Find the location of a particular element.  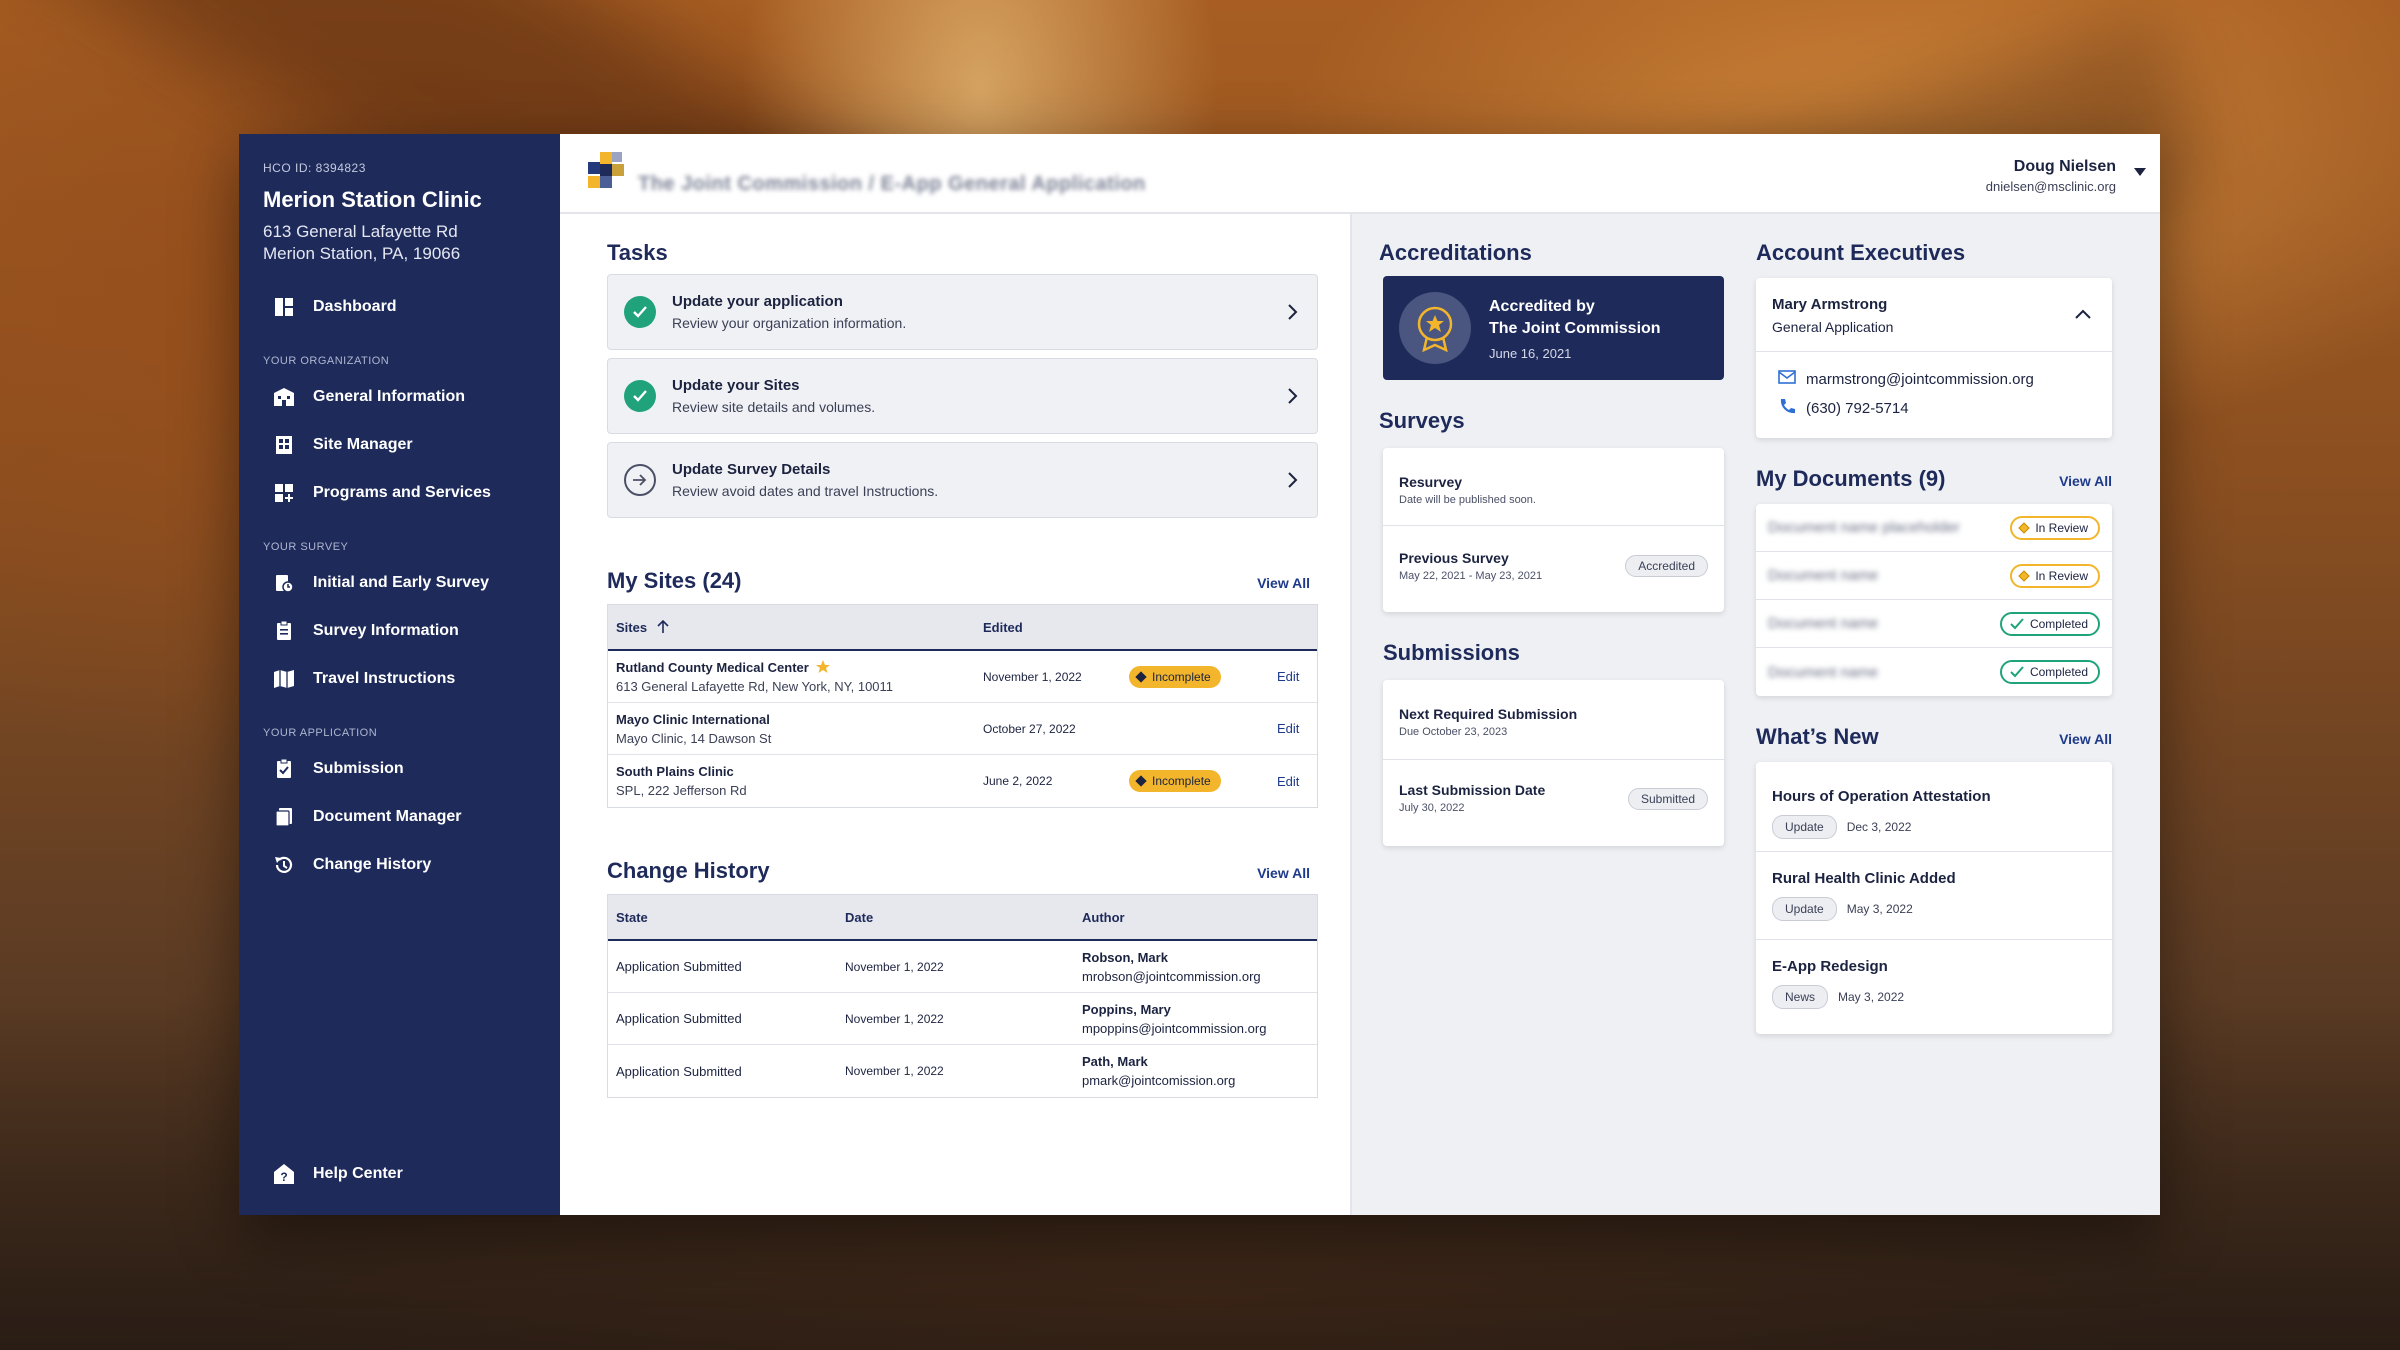

col-edited: Edited is located at coordinates (1003, 627).